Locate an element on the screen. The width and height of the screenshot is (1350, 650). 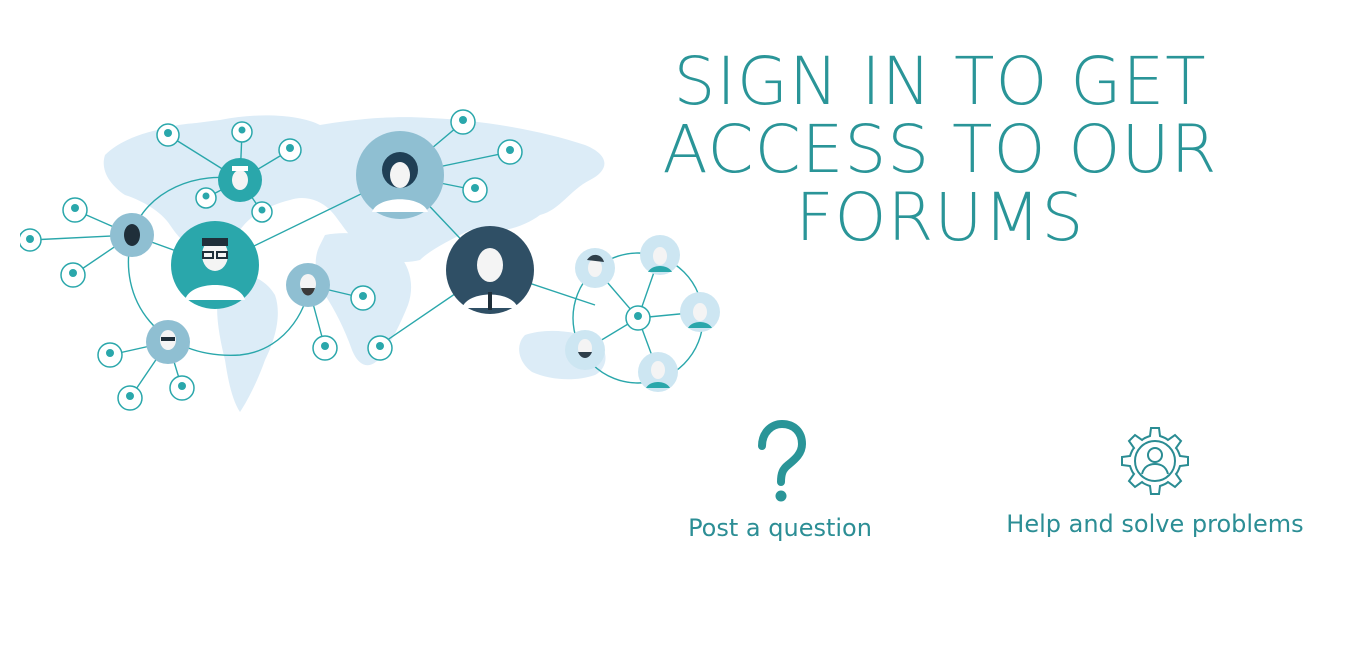
post-question-label: Post a question is located at coordinates (780, 528).